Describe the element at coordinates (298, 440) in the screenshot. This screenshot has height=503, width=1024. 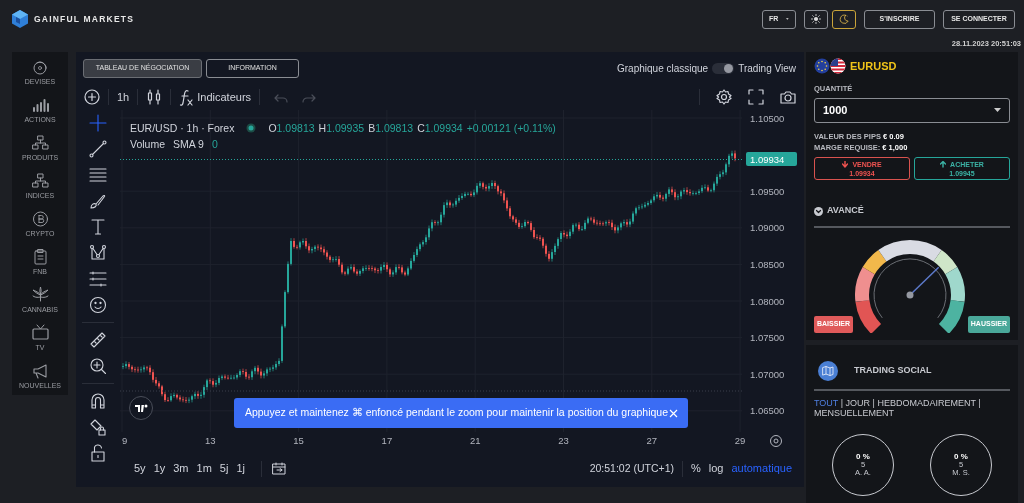
I see `time-label: 15` at that location.